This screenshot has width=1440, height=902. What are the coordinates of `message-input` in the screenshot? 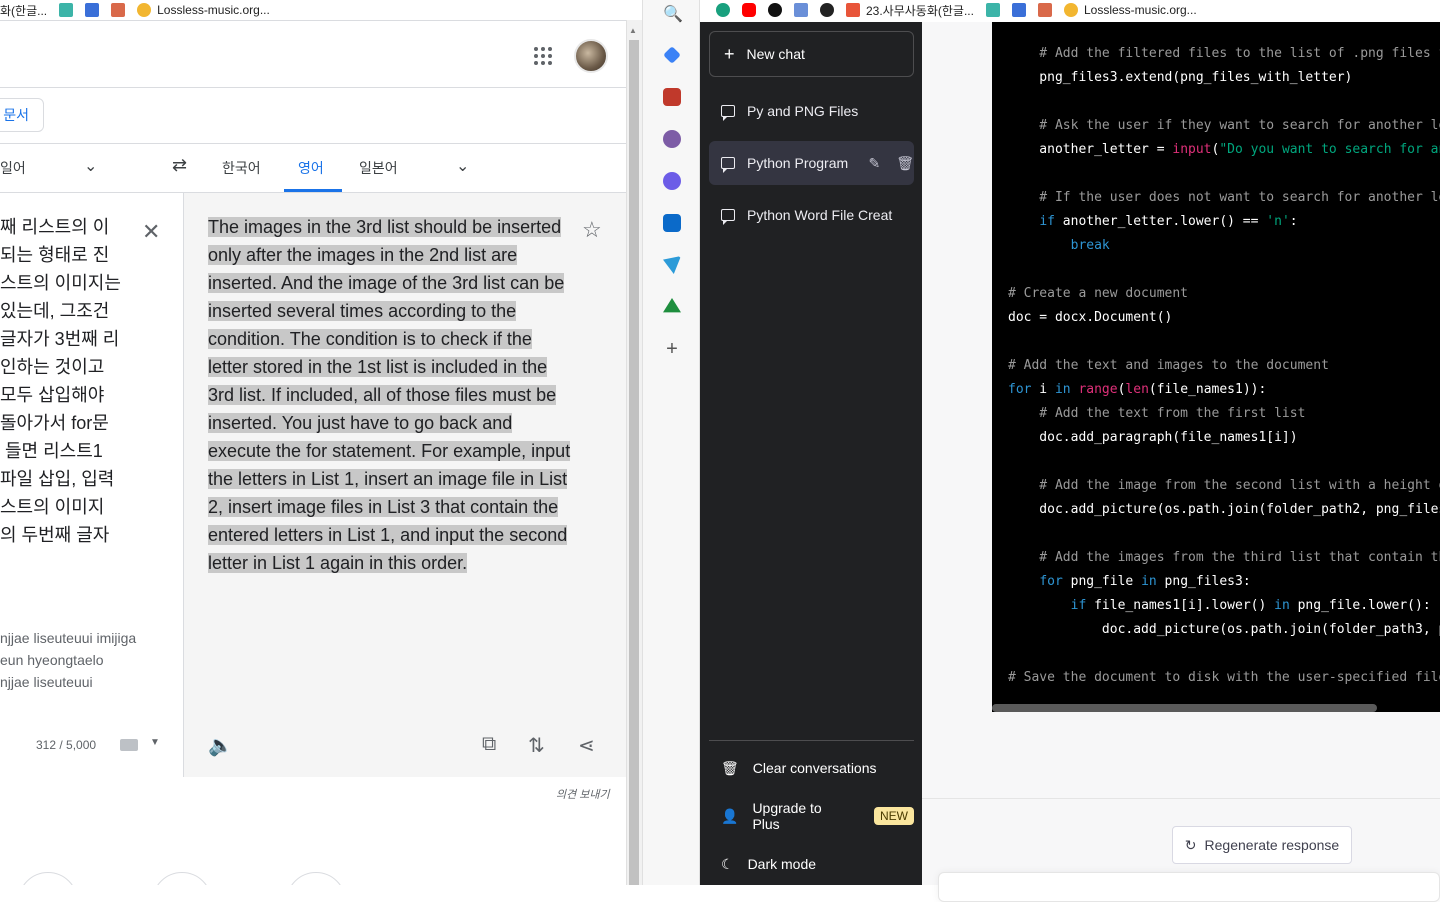 It's located at (1189, 887).